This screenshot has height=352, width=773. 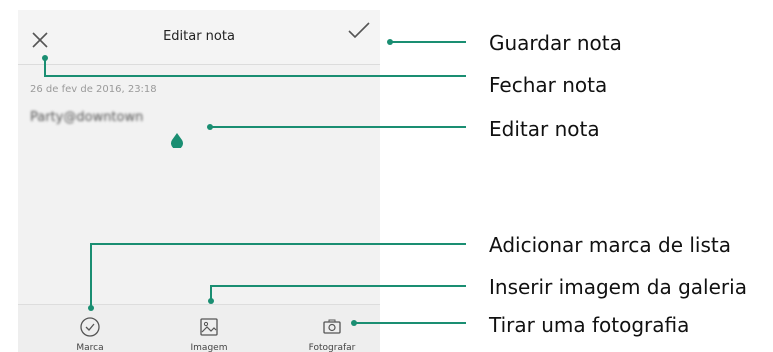 I want to click on callout-tirar-fotografia: Tirar uma fotografia, so click(x=589, y=325).